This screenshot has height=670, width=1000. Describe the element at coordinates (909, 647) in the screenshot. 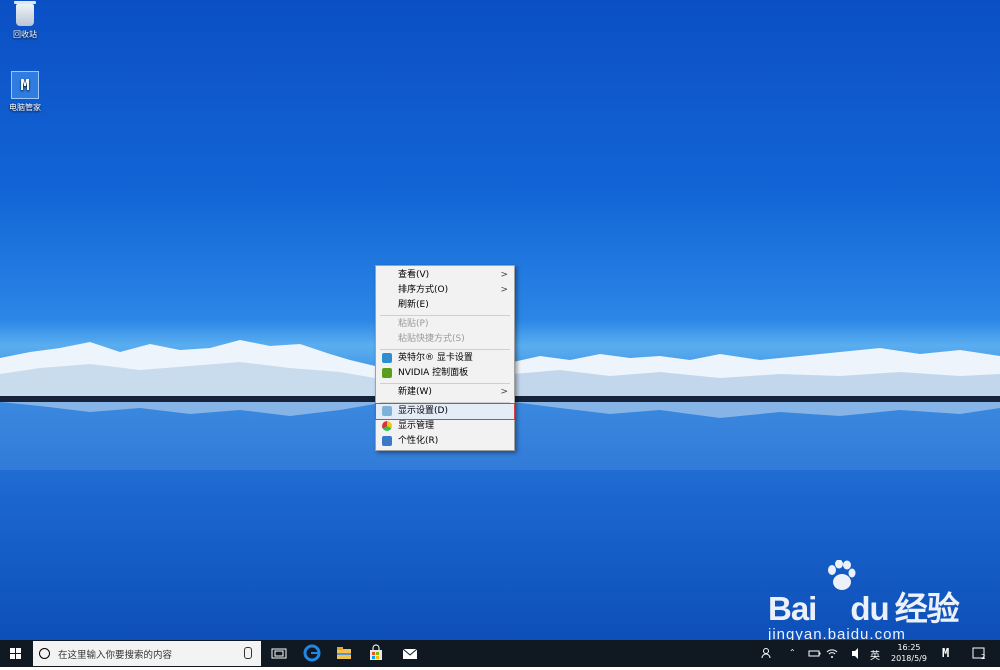

I see `clock-time: 16:25` at that location.